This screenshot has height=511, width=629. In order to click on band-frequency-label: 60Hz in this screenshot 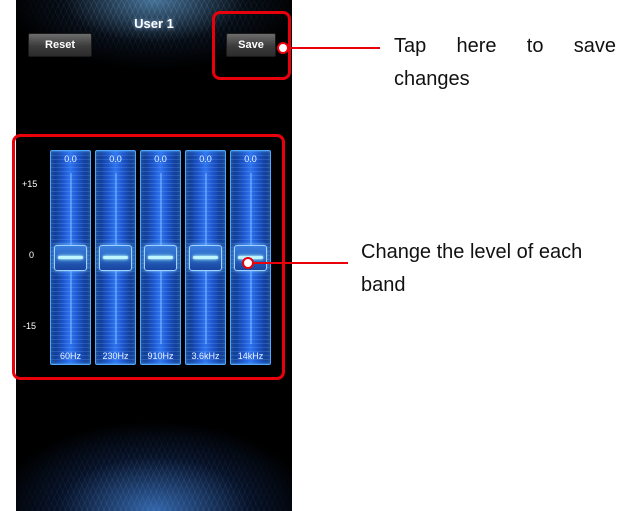, I will do `click(70, 356)`.